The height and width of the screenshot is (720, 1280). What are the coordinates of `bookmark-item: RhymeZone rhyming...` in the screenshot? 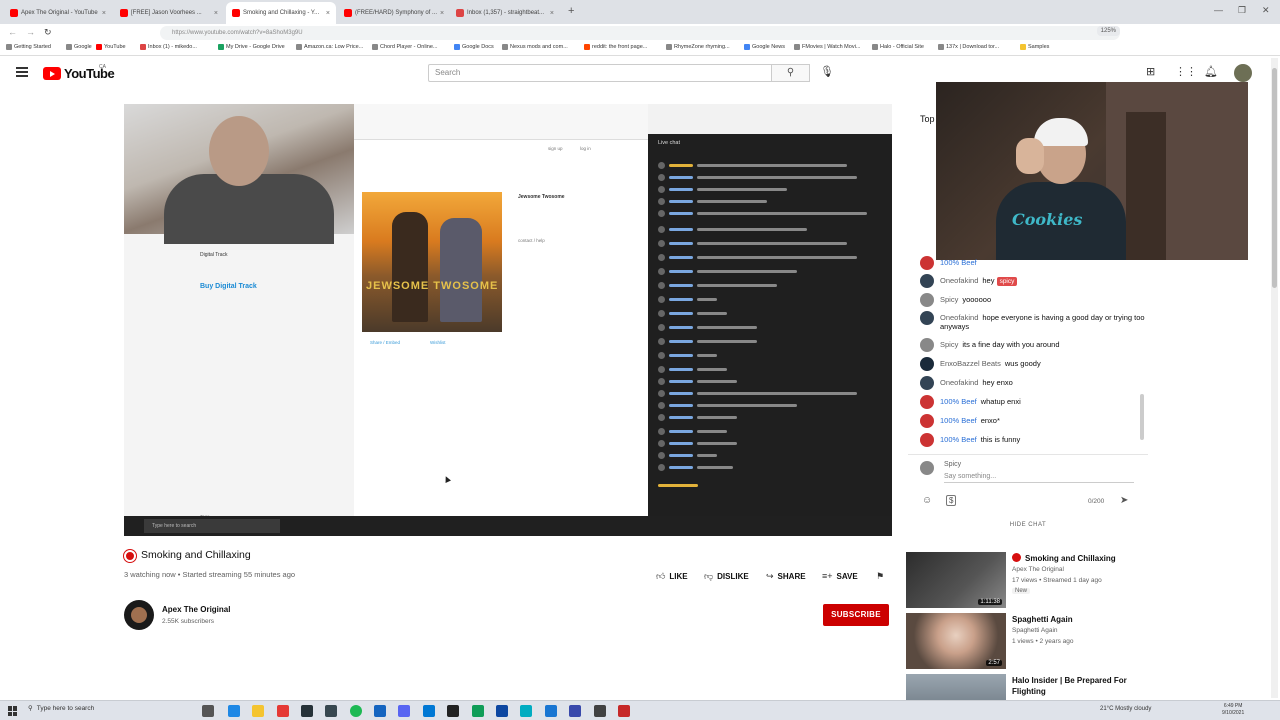 It's located at (698, 47).